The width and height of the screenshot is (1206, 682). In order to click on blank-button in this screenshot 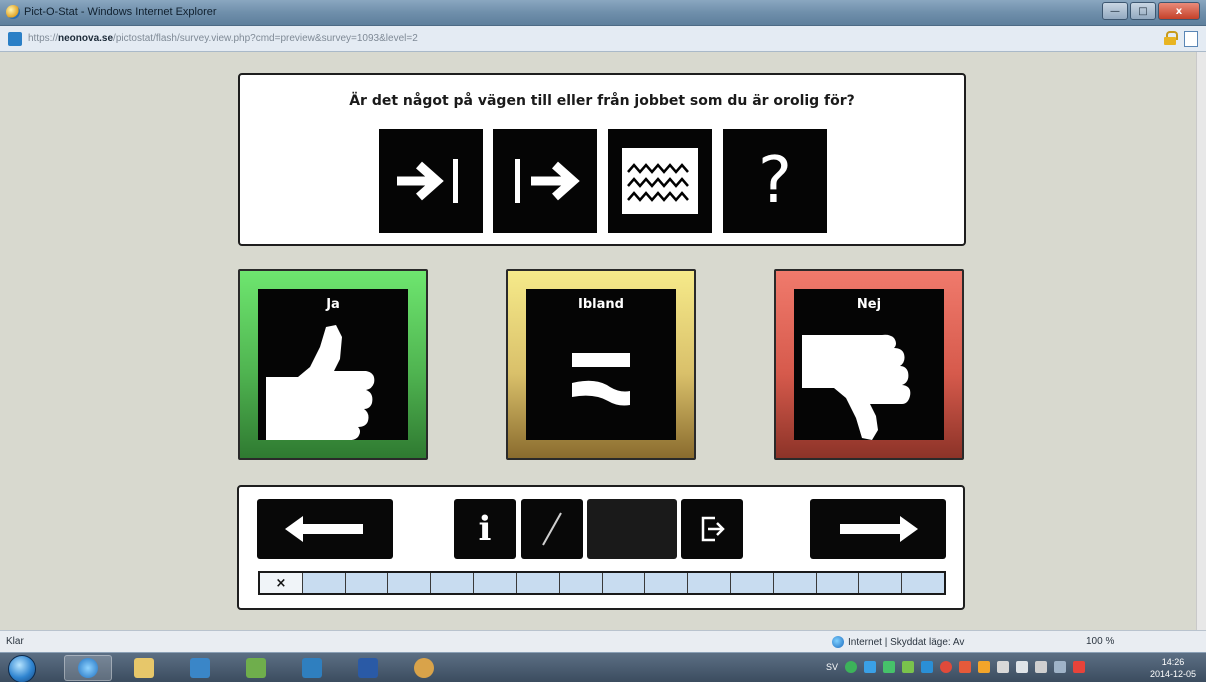, I will do `click(632, 529)`.